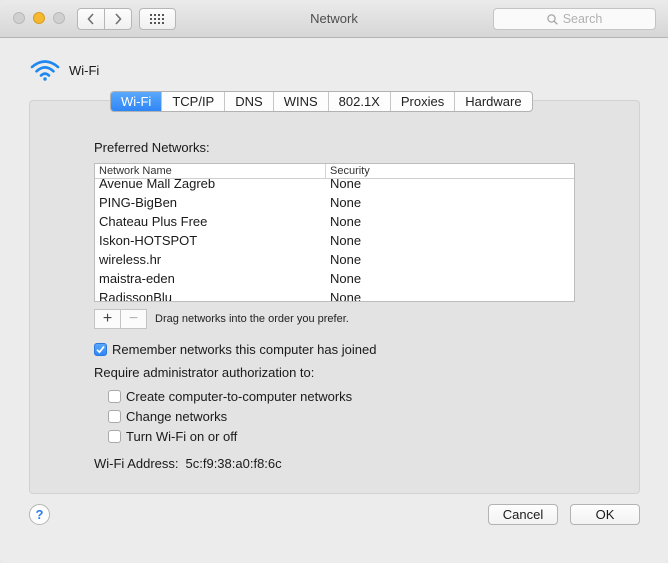  I want to click on checkbox-checked, so click(100, 349).